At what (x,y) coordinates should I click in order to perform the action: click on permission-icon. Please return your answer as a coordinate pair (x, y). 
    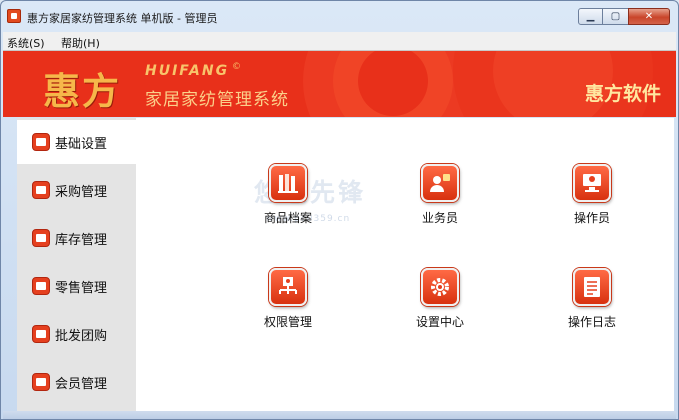
    Looking at the image, I should click on (288, 287).